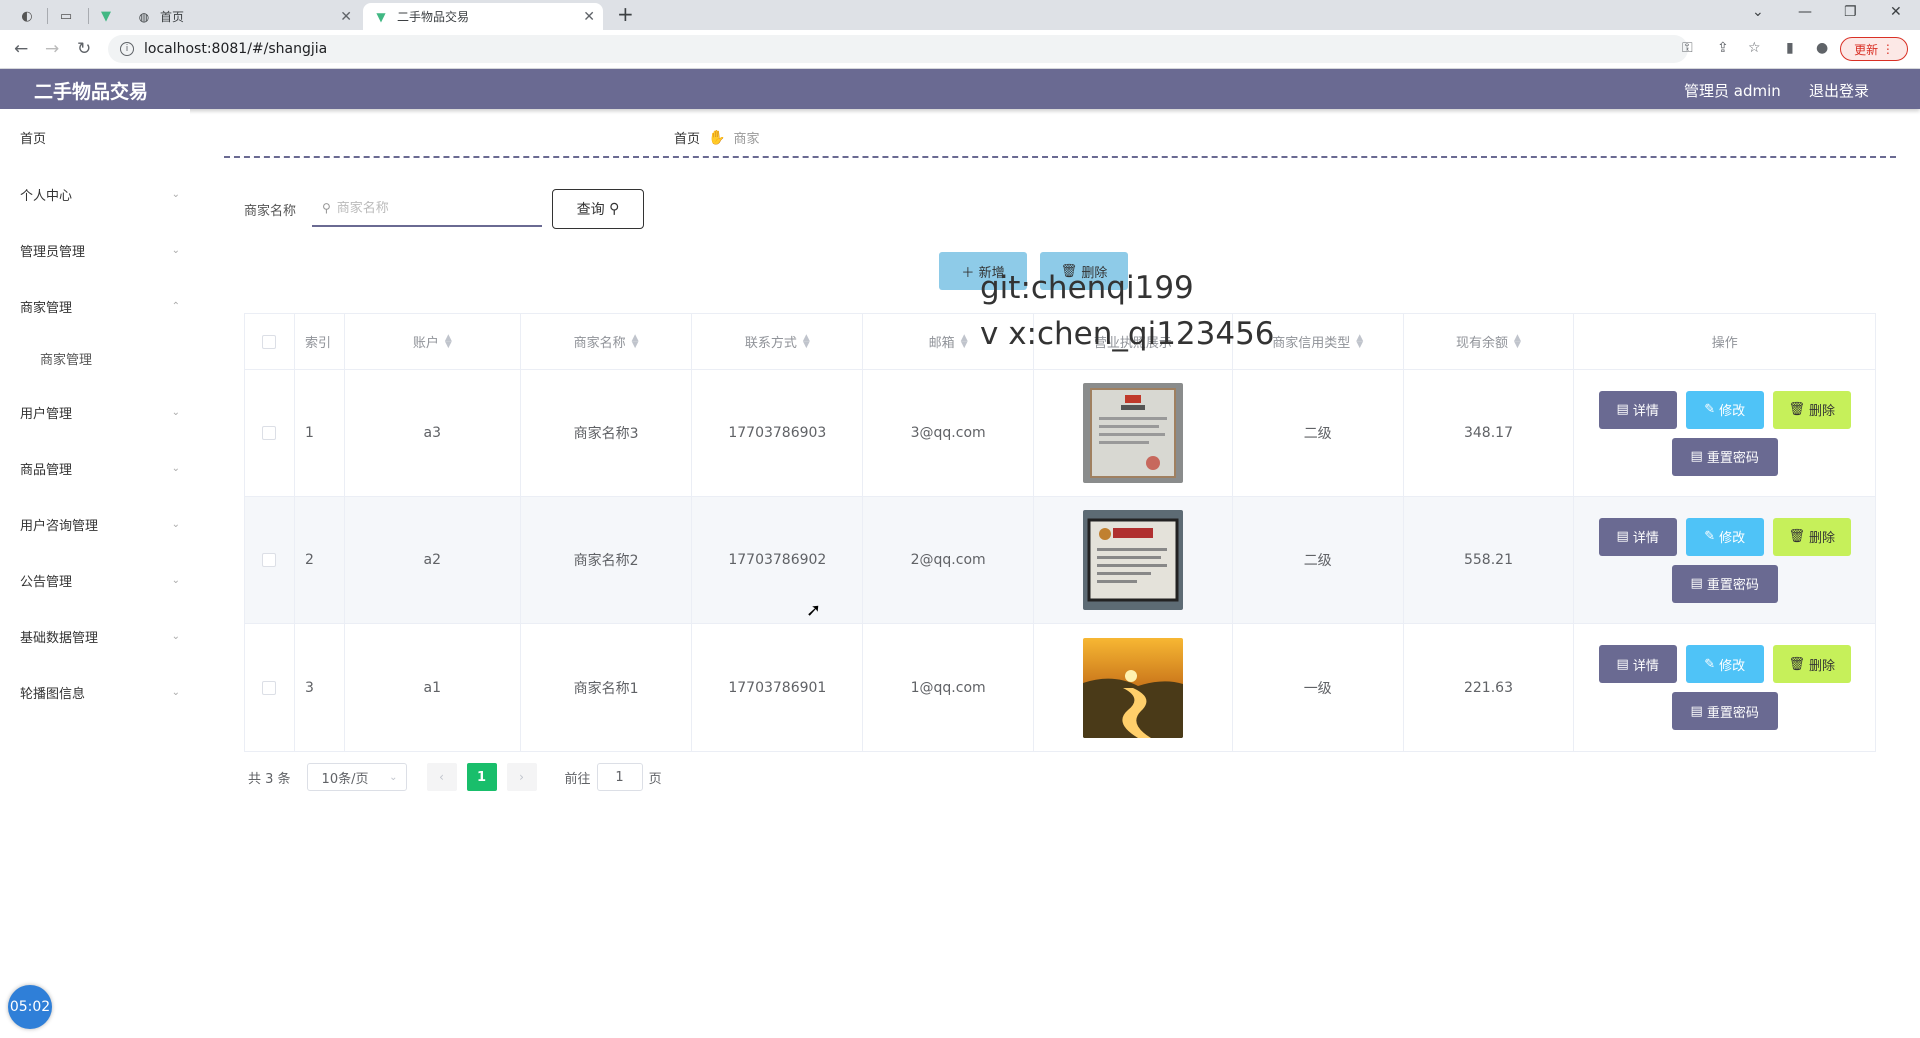  I want to click on recording-timer: 05:02, so click(30, 1007).